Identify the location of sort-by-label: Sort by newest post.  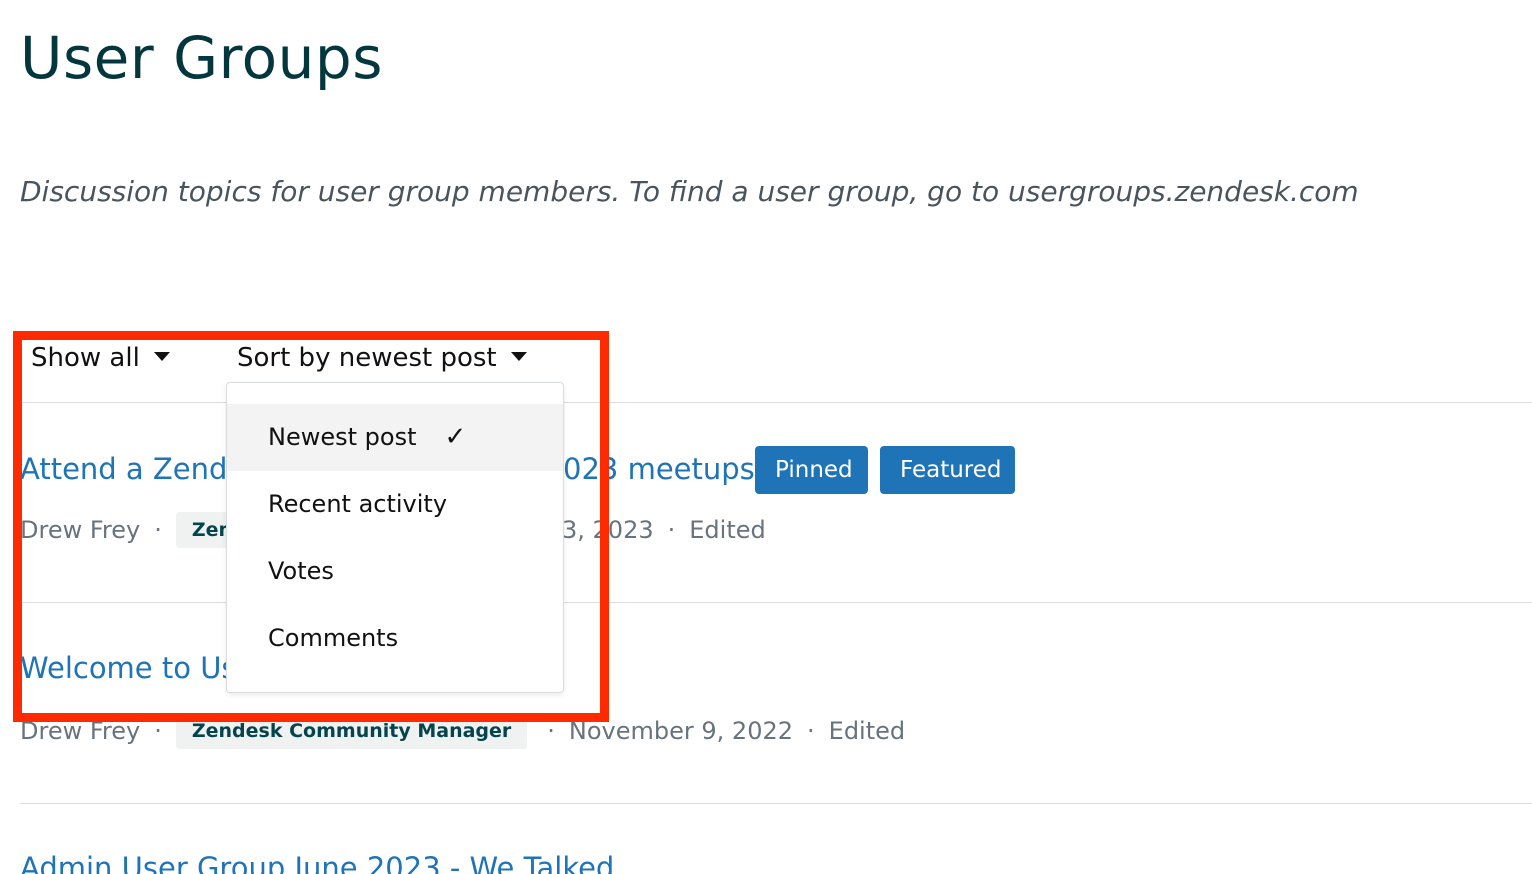
(367, 358).